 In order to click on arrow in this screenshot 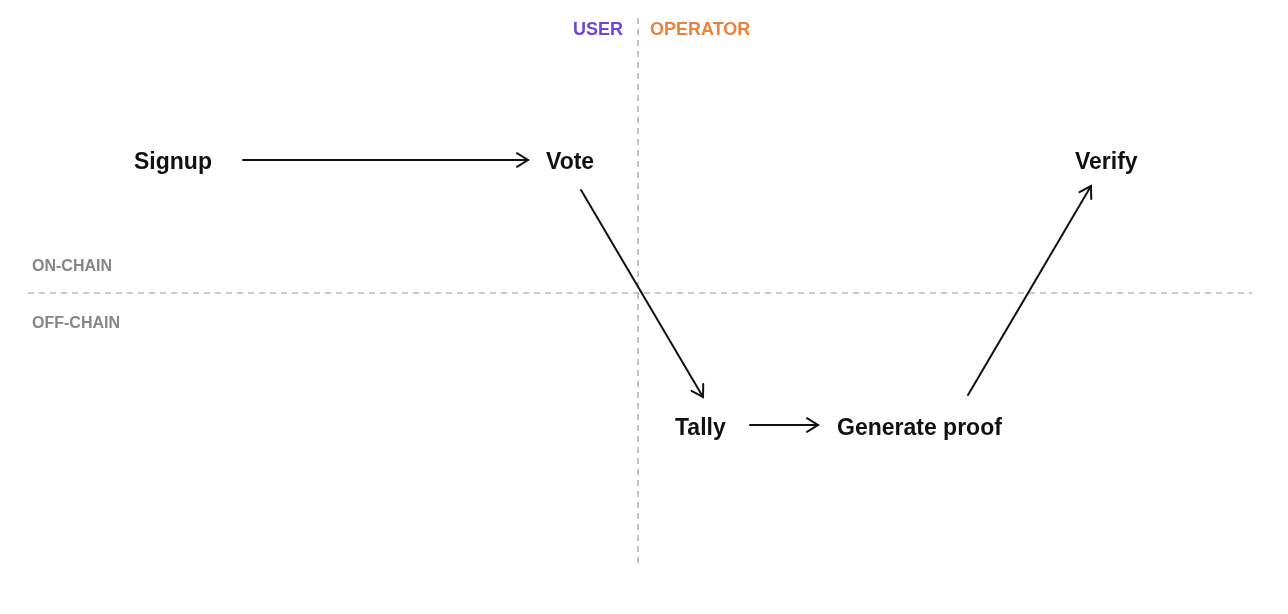, I will do `click(784, 425)`.